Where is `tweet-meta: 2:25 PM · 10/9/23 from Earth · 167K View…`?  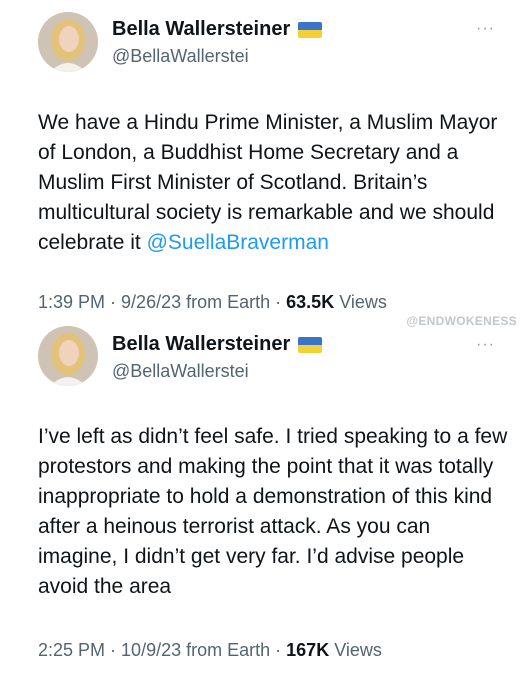 tweet-meta: 2:25 PM · 10/9/23 from Earth · 167K View… is located at coordinates (210, 650).